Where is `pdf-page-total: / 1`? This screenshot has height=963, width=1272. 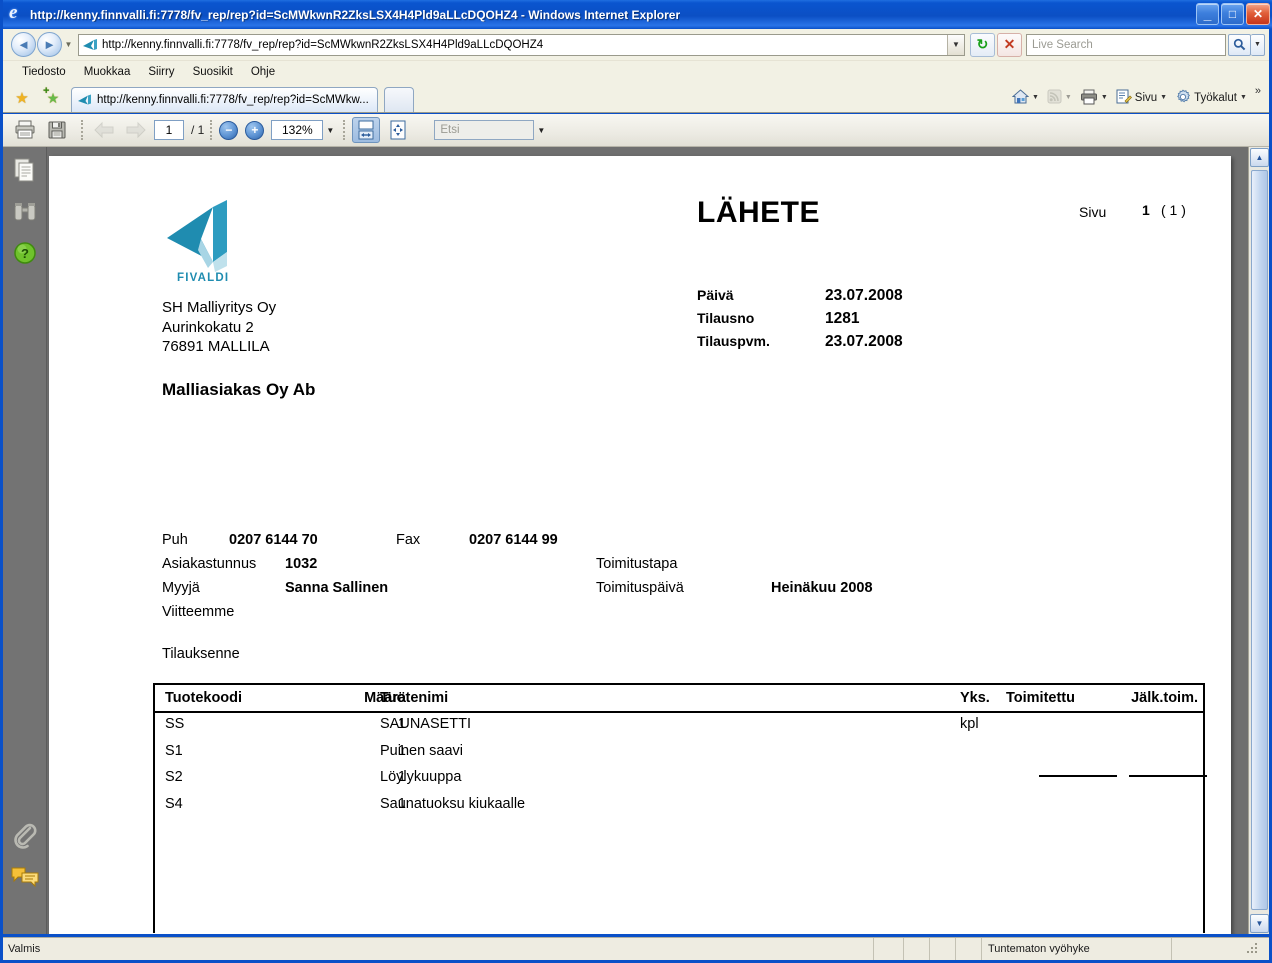
pdf-page-total: / 1 is located at coordinates (198, 130).